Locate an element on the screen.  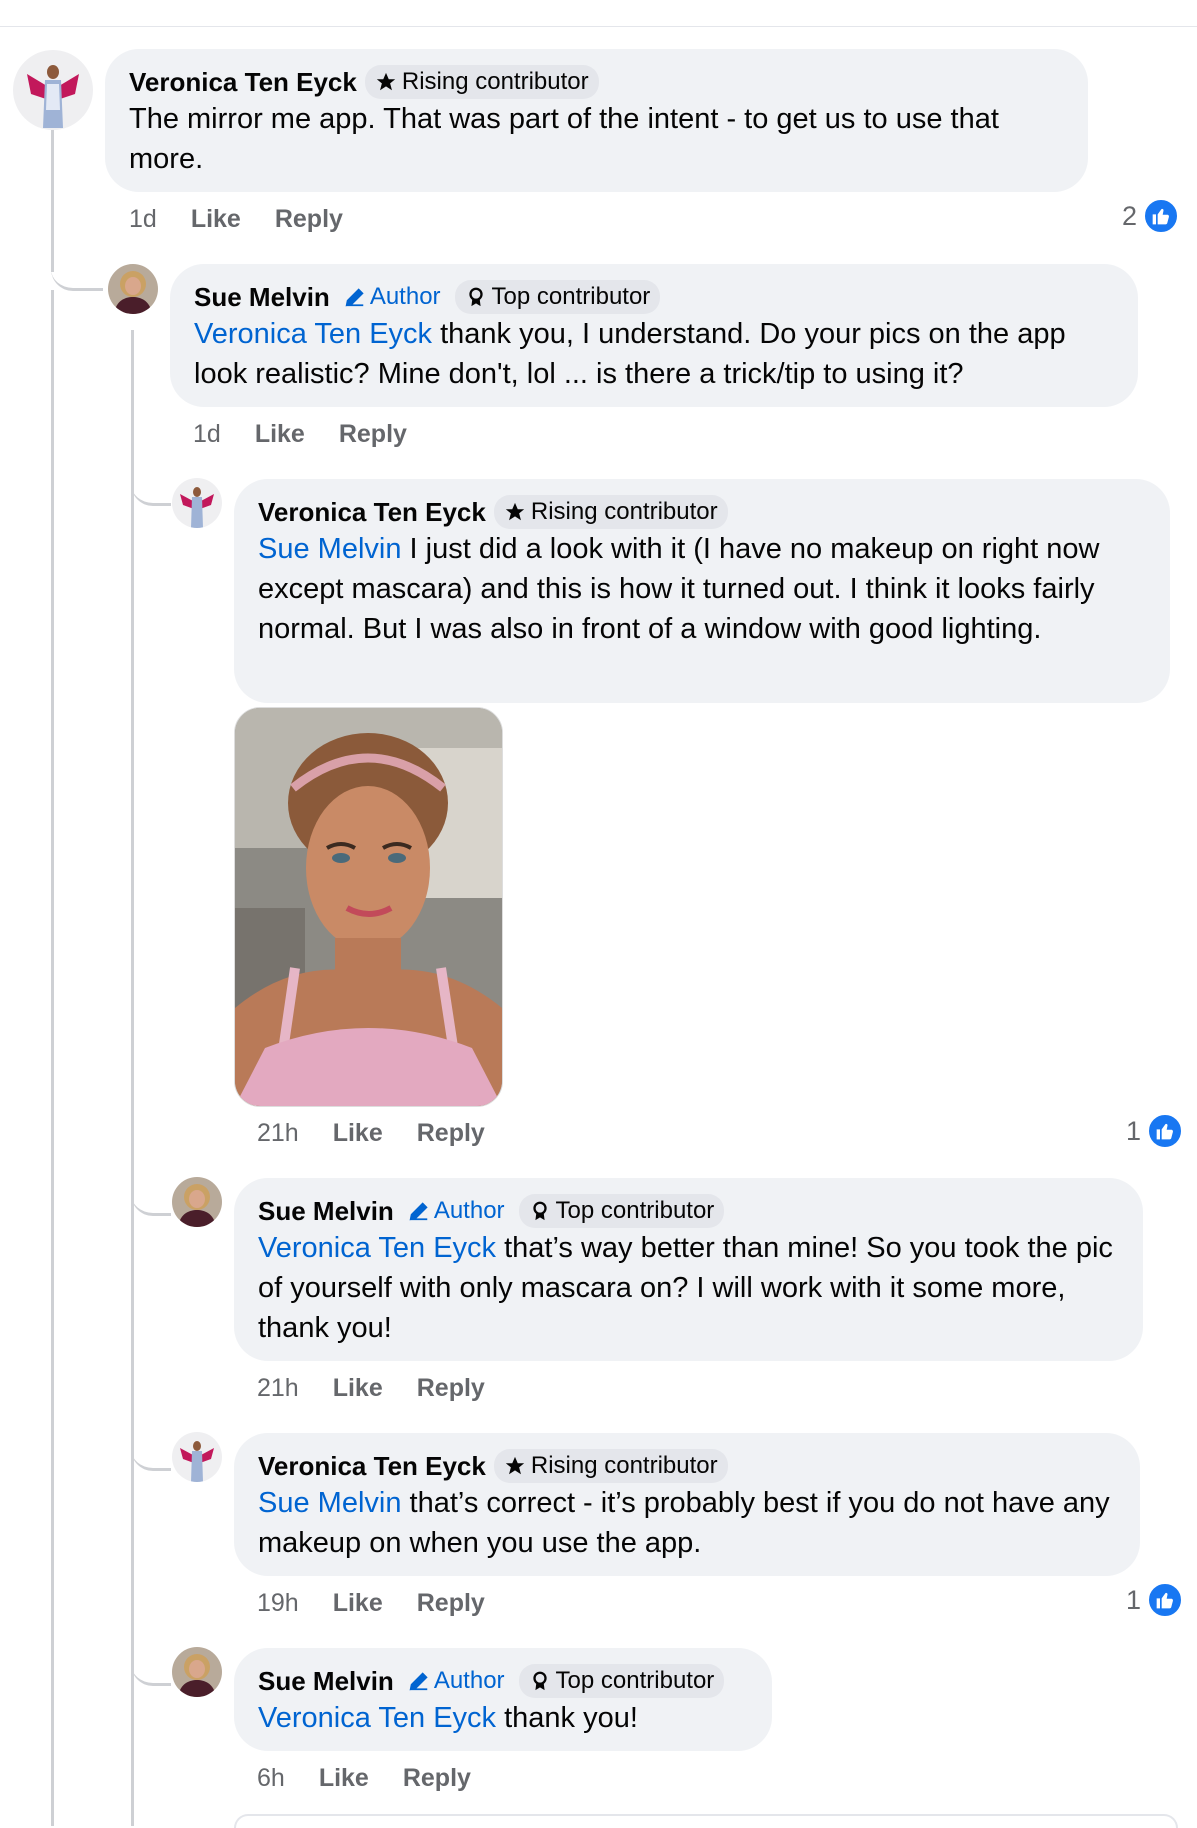
comment-body: thank you! is located at coordinates (567, 1718).